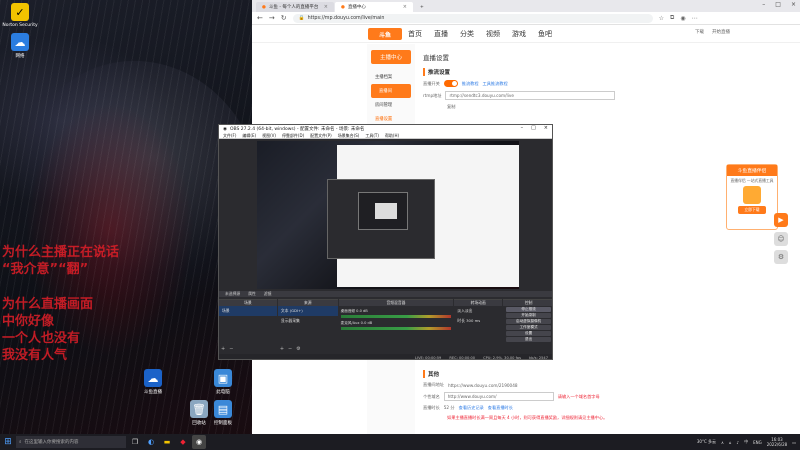  I want to click on menu-tools: 工具(T), so click(372, 135).